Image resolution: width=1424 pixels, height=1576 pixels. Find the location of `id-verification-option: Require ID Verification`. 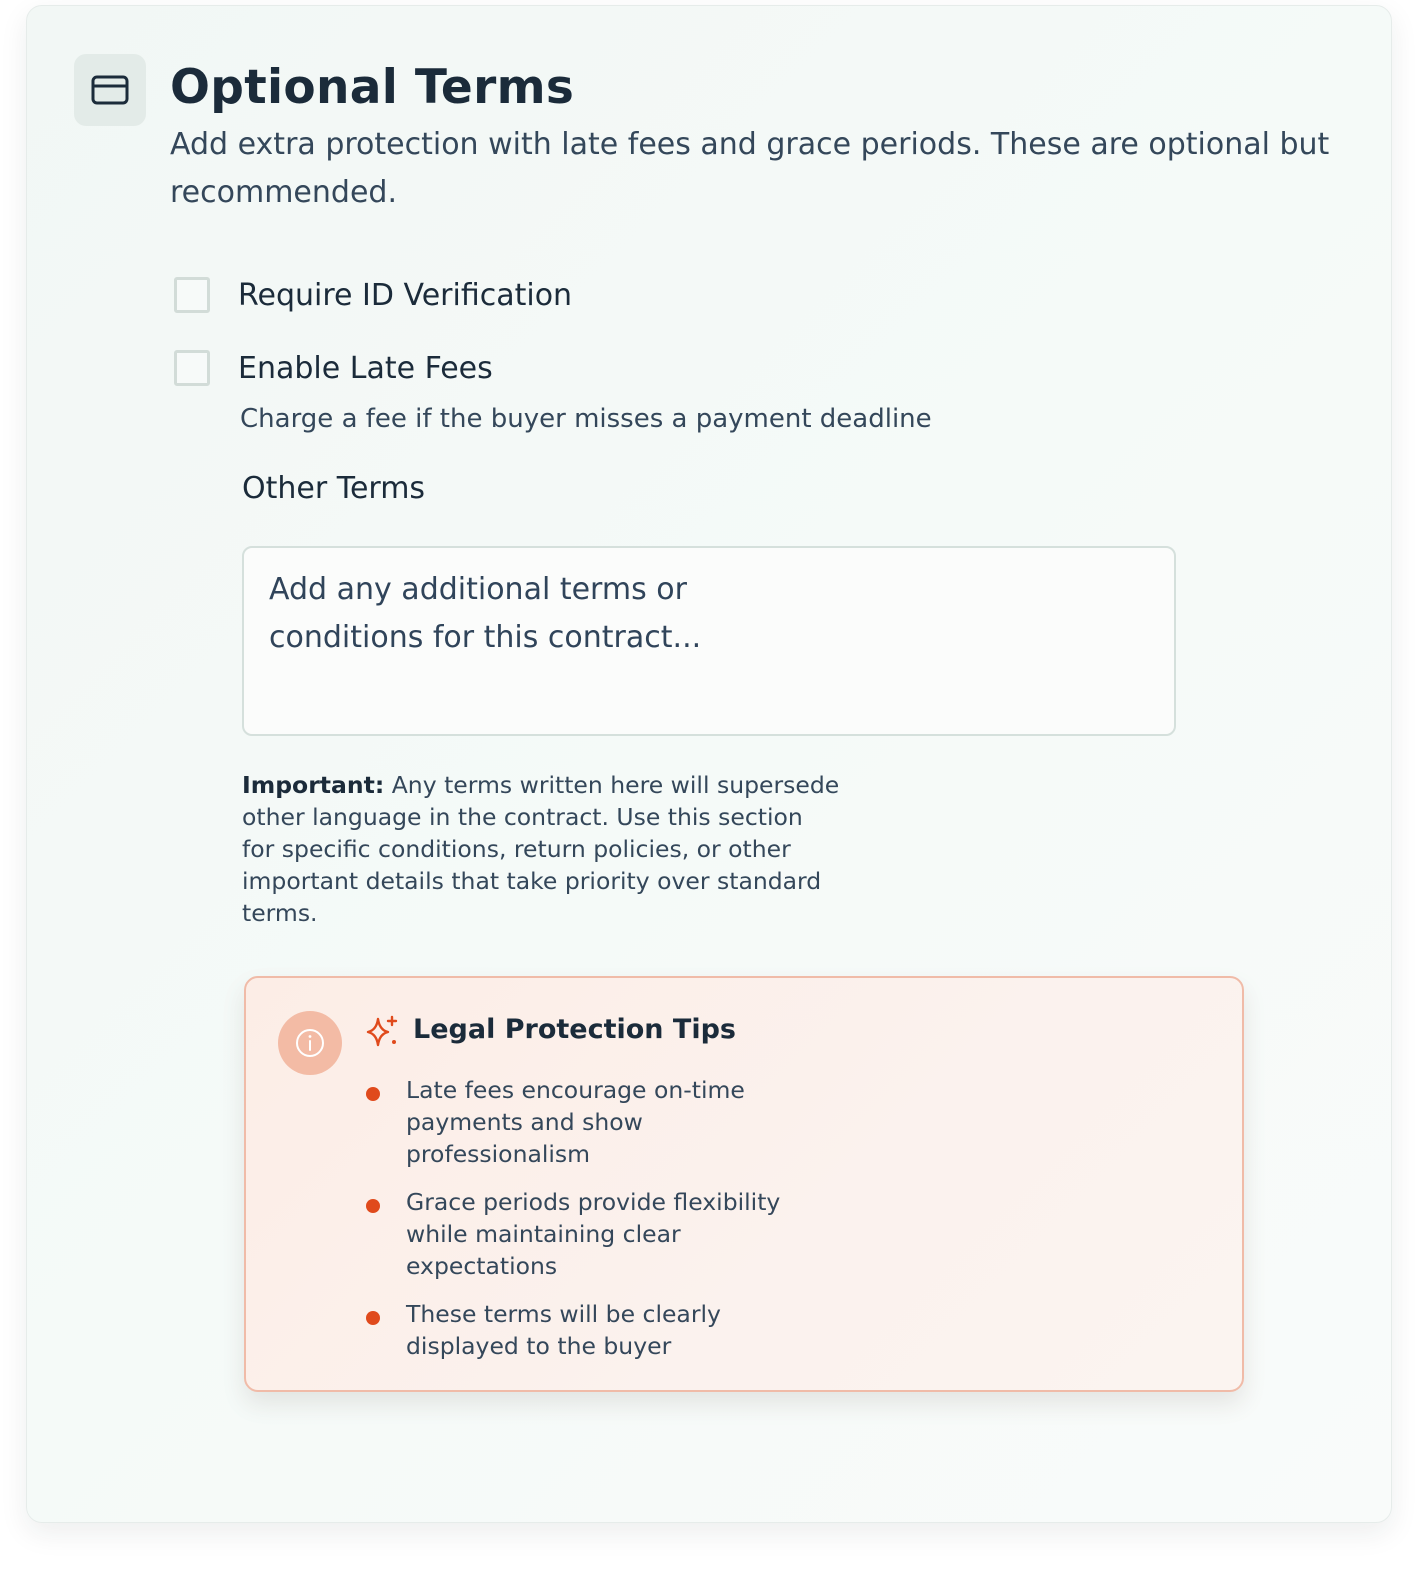

id-verification-option: Require ID Verification is located at coordinates (373, 295).